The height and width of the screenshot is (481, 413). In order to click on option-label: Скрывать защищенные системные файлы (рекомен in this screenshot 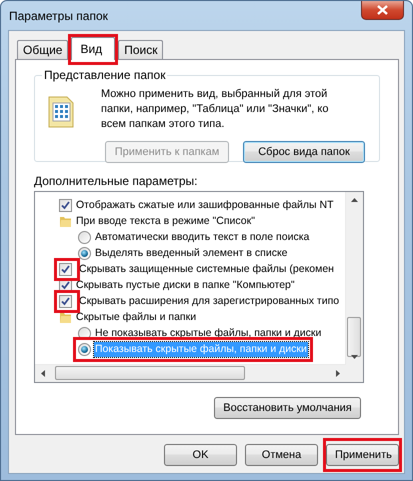, I will do `click(206, 269)`.